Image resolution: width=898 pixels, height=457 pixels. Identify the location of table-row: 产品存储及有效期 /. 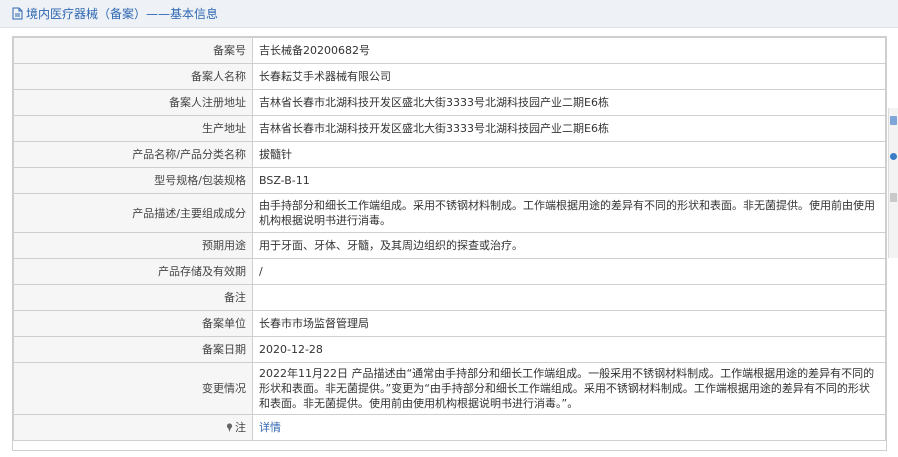
(449, 271).